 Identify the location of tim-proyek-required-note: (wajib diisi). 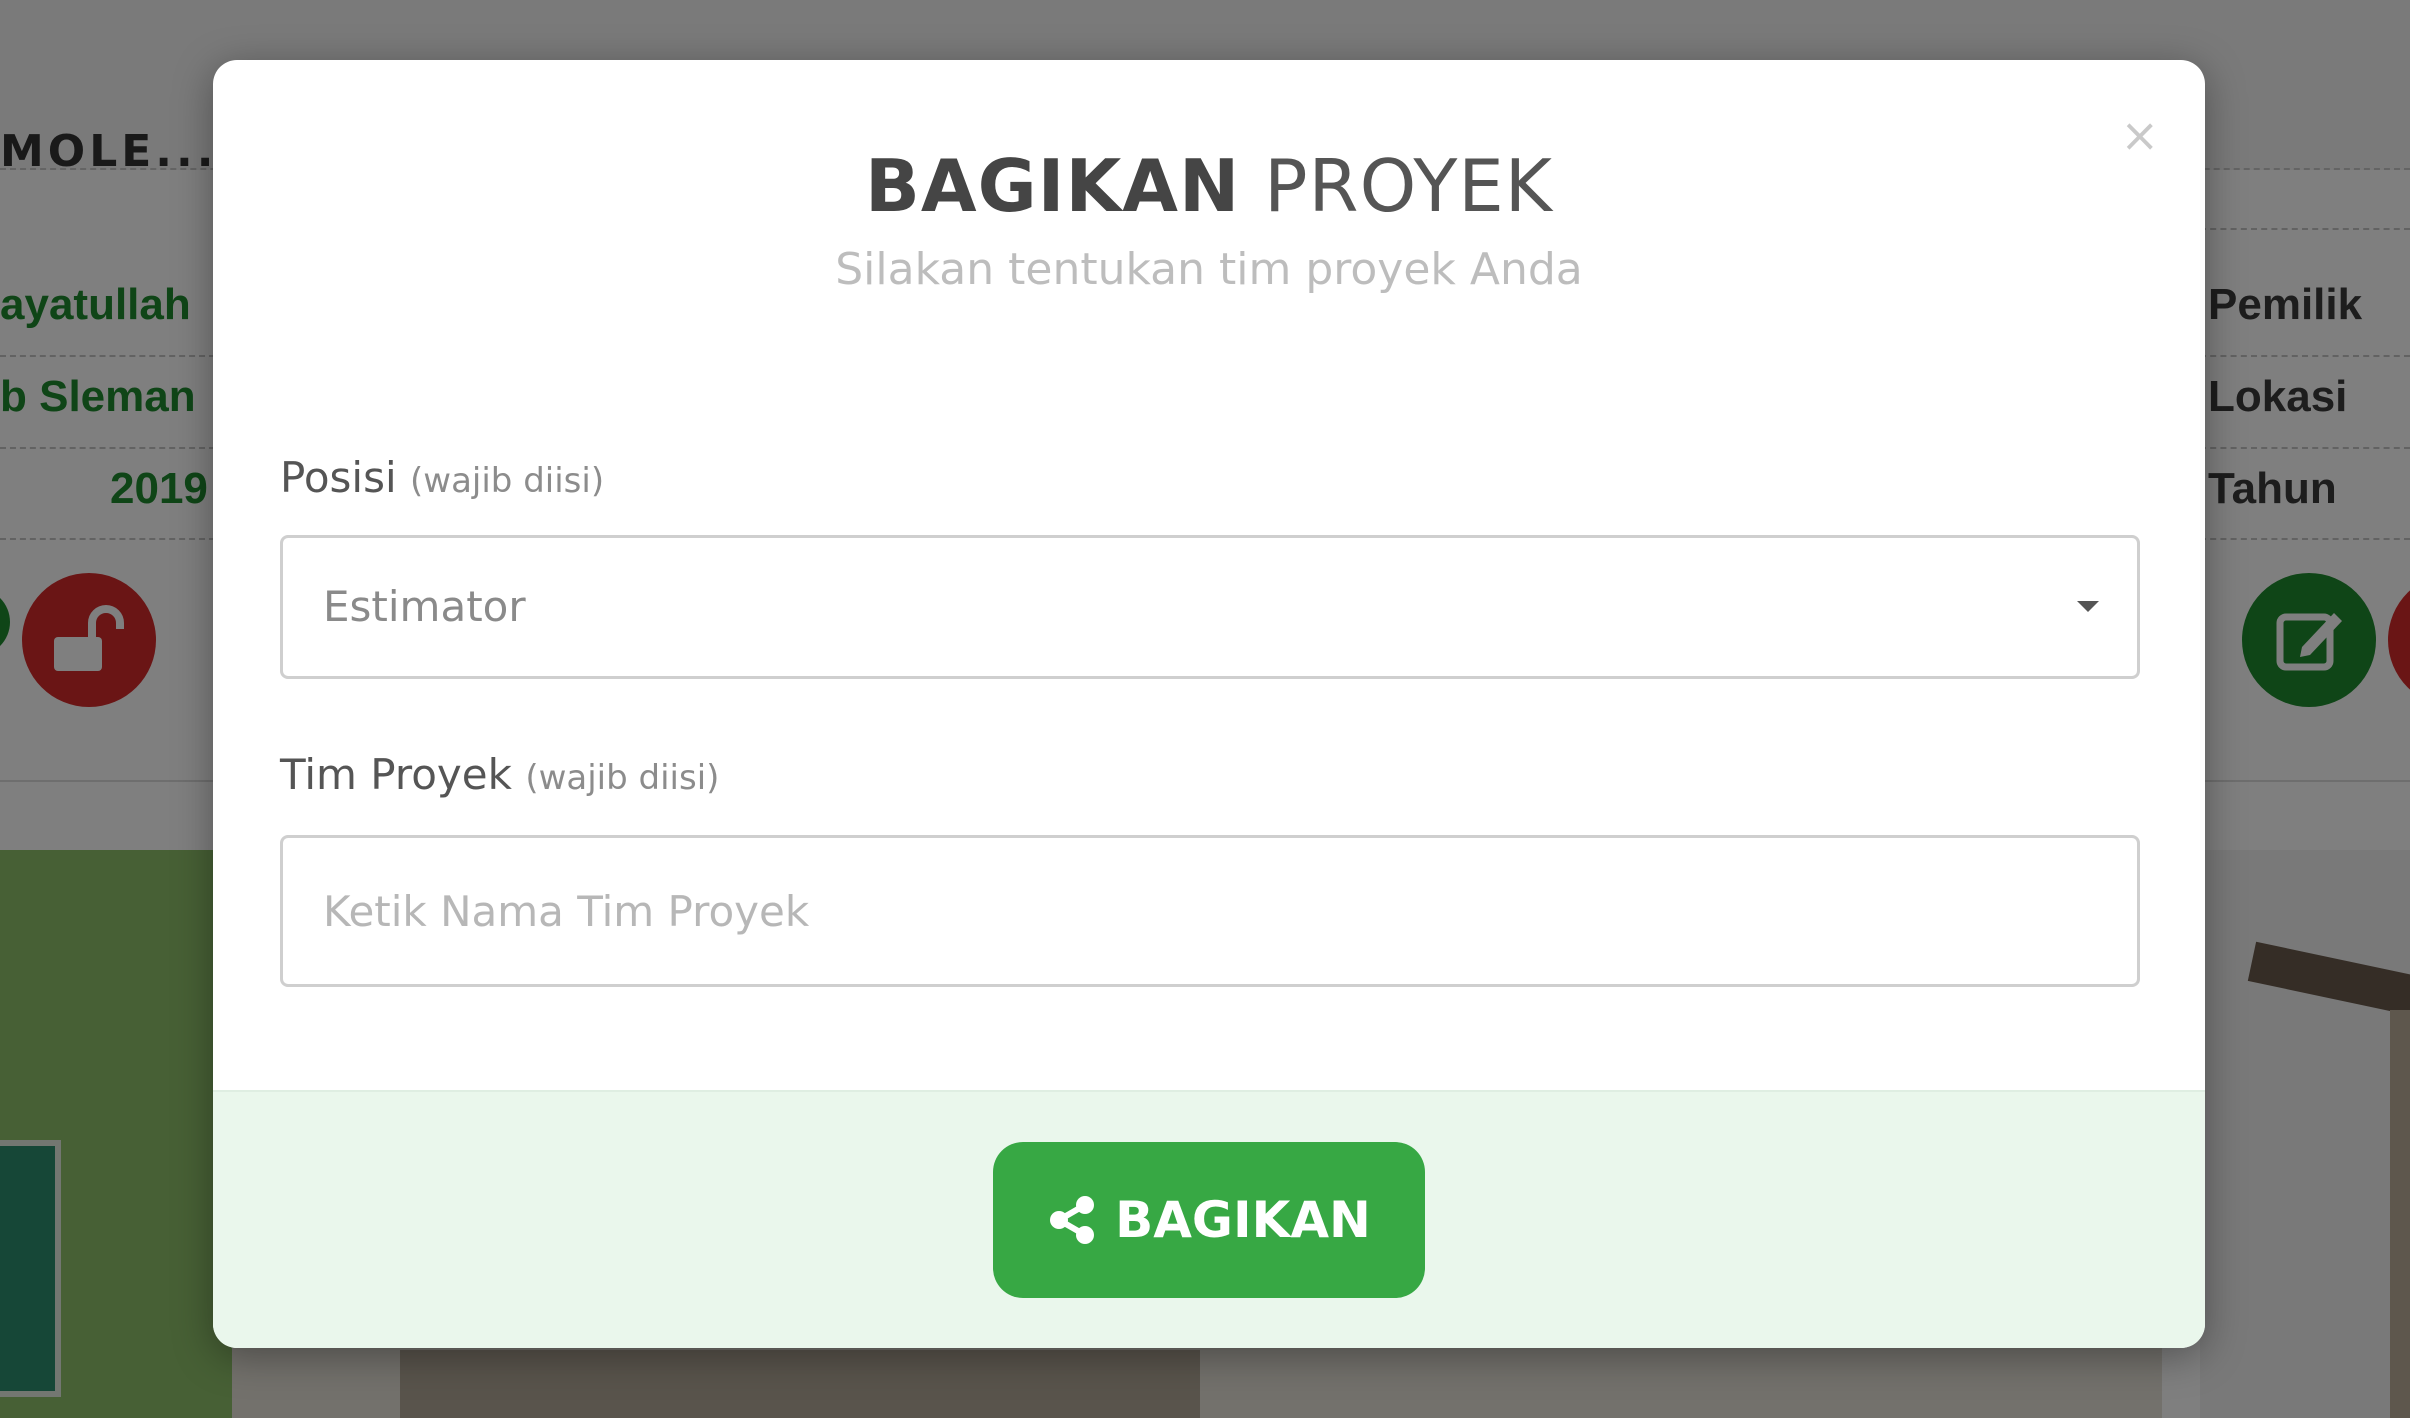
(622, 778).